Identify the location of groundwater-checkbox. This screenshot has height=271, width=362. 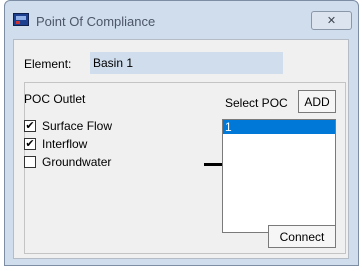
(30, 162).